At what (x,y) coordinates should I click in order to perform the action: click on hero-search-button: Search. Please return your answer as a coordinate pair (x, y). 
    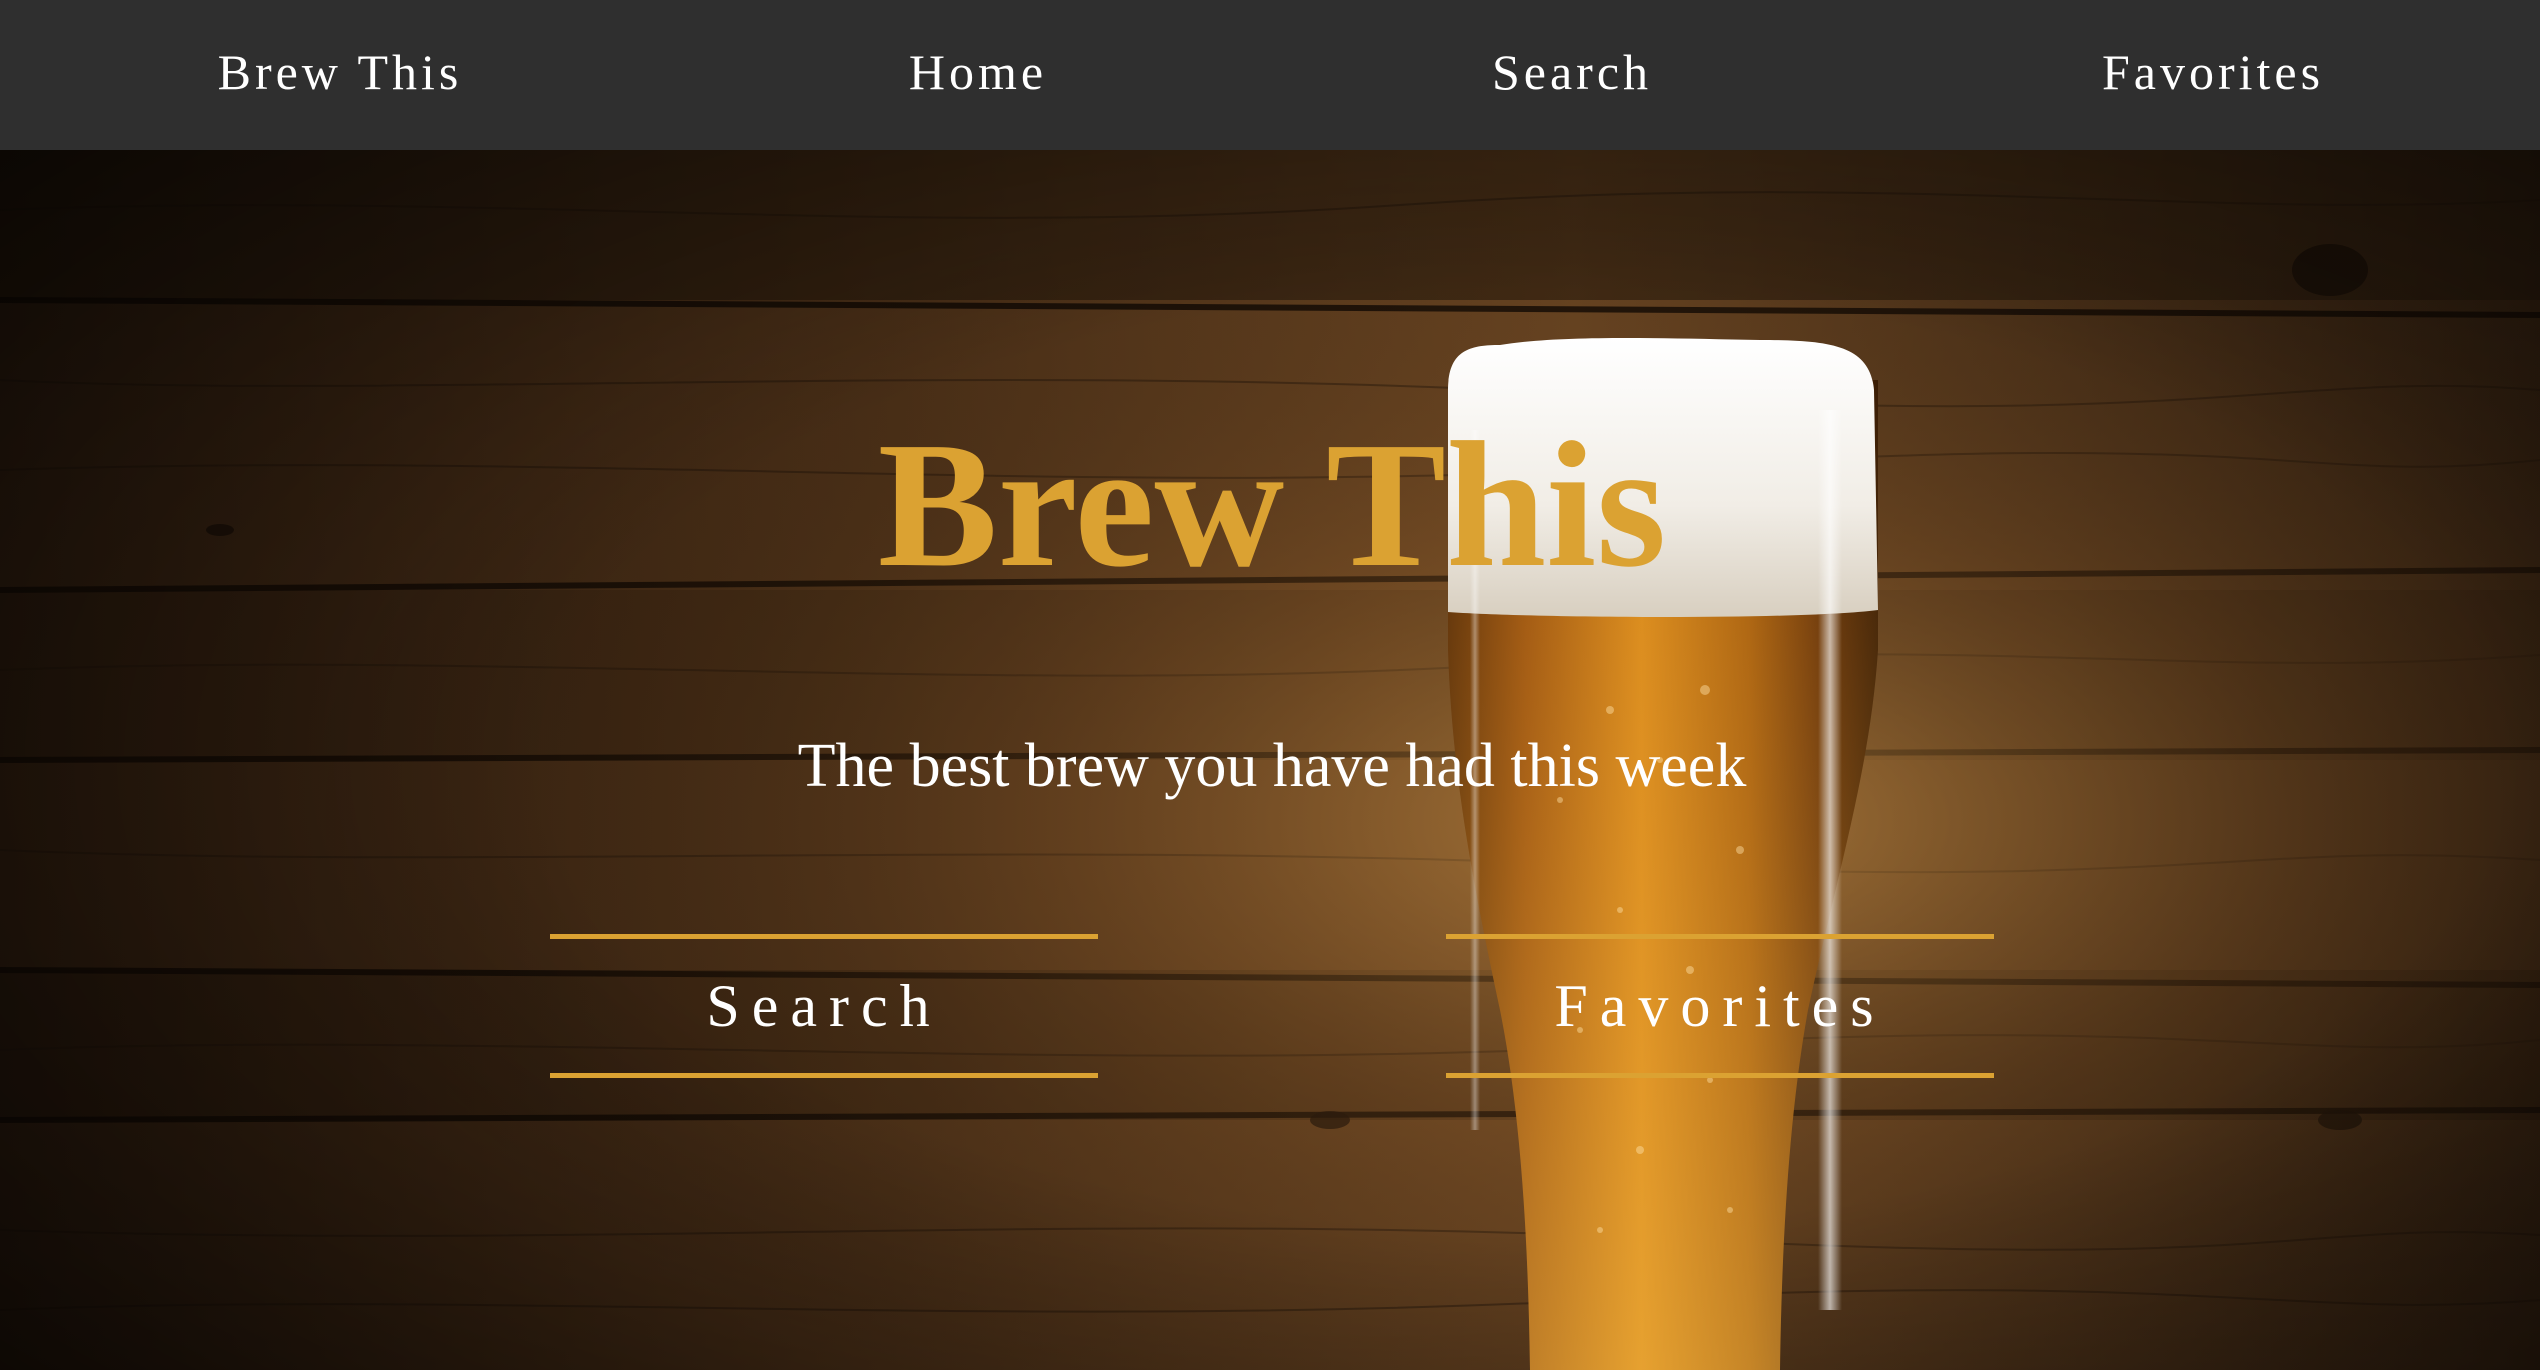
    Looking at the image, I should click on (824, 1006).